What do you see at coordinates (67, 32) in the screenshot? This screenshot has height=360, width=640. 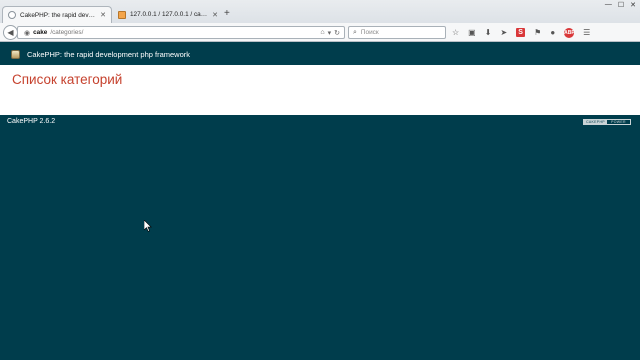 I see `url-path: /categories/` at bounding box center [67, 32].